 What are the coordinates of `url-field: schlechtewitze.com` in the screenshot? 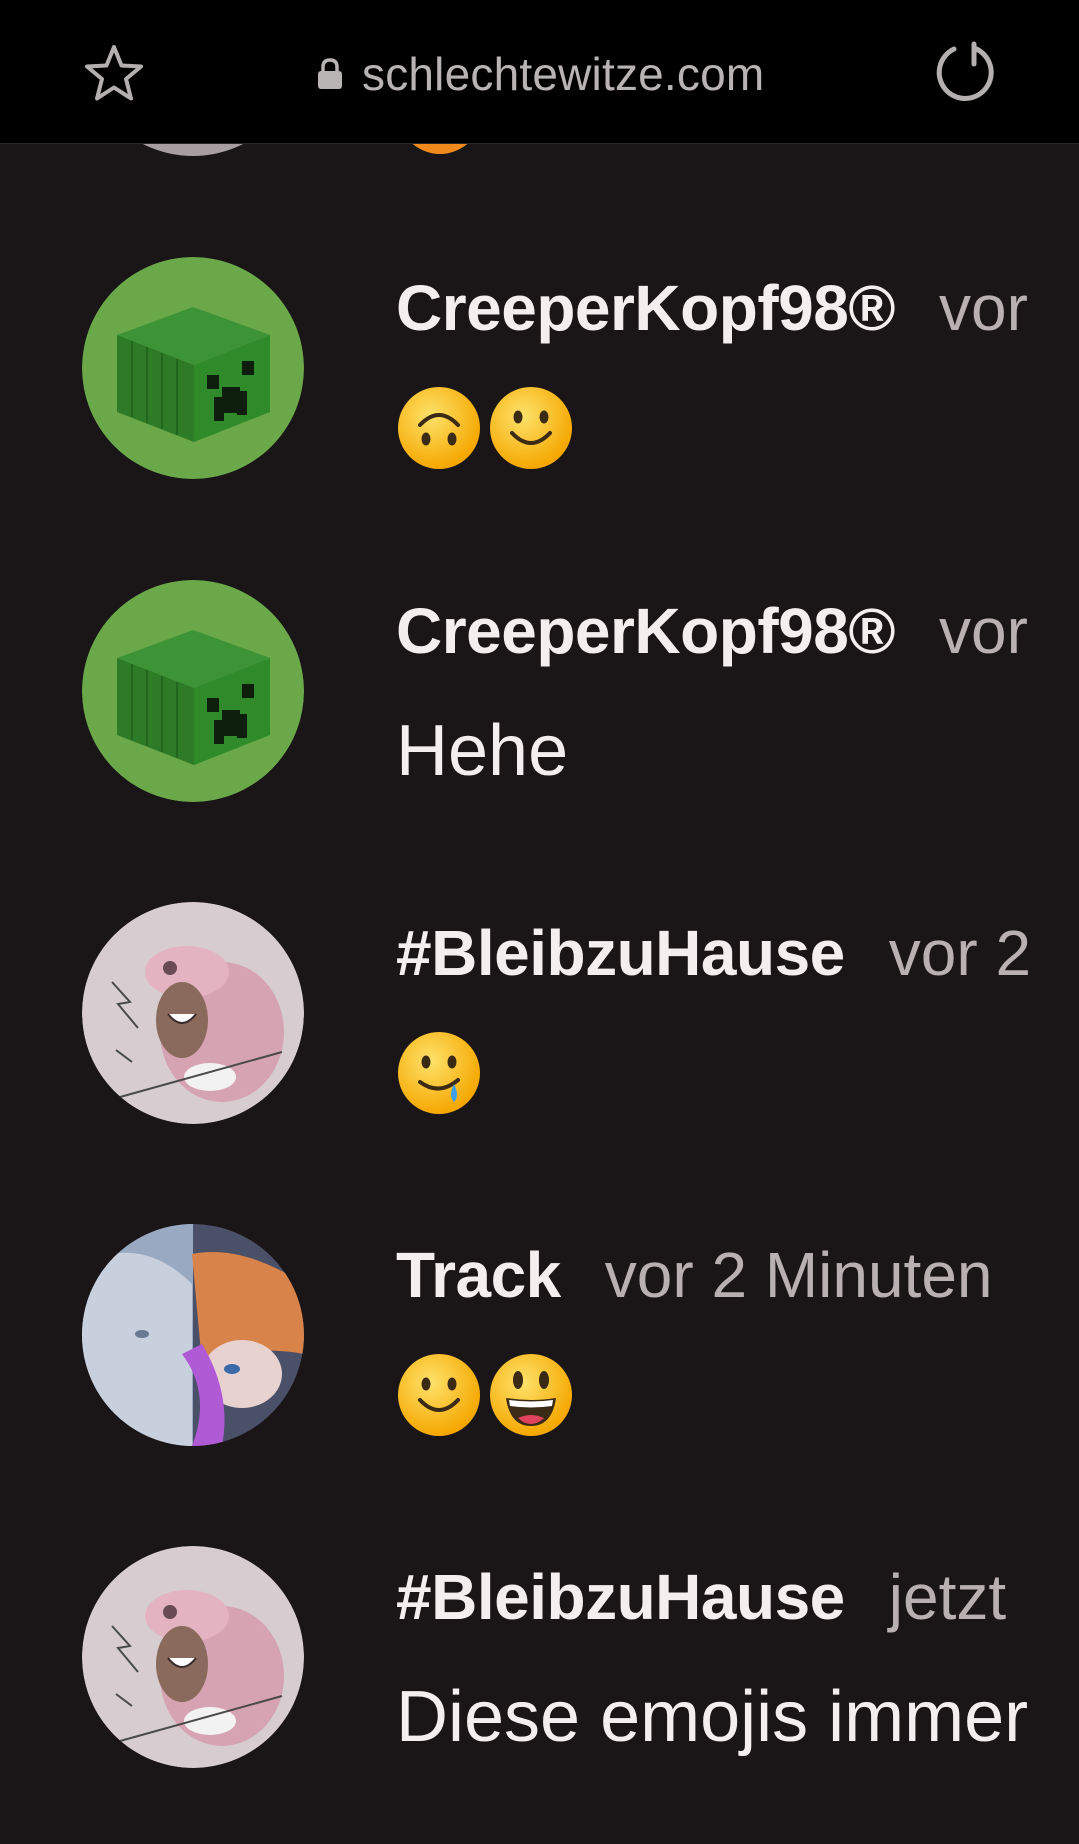 It's located at (540, 74).